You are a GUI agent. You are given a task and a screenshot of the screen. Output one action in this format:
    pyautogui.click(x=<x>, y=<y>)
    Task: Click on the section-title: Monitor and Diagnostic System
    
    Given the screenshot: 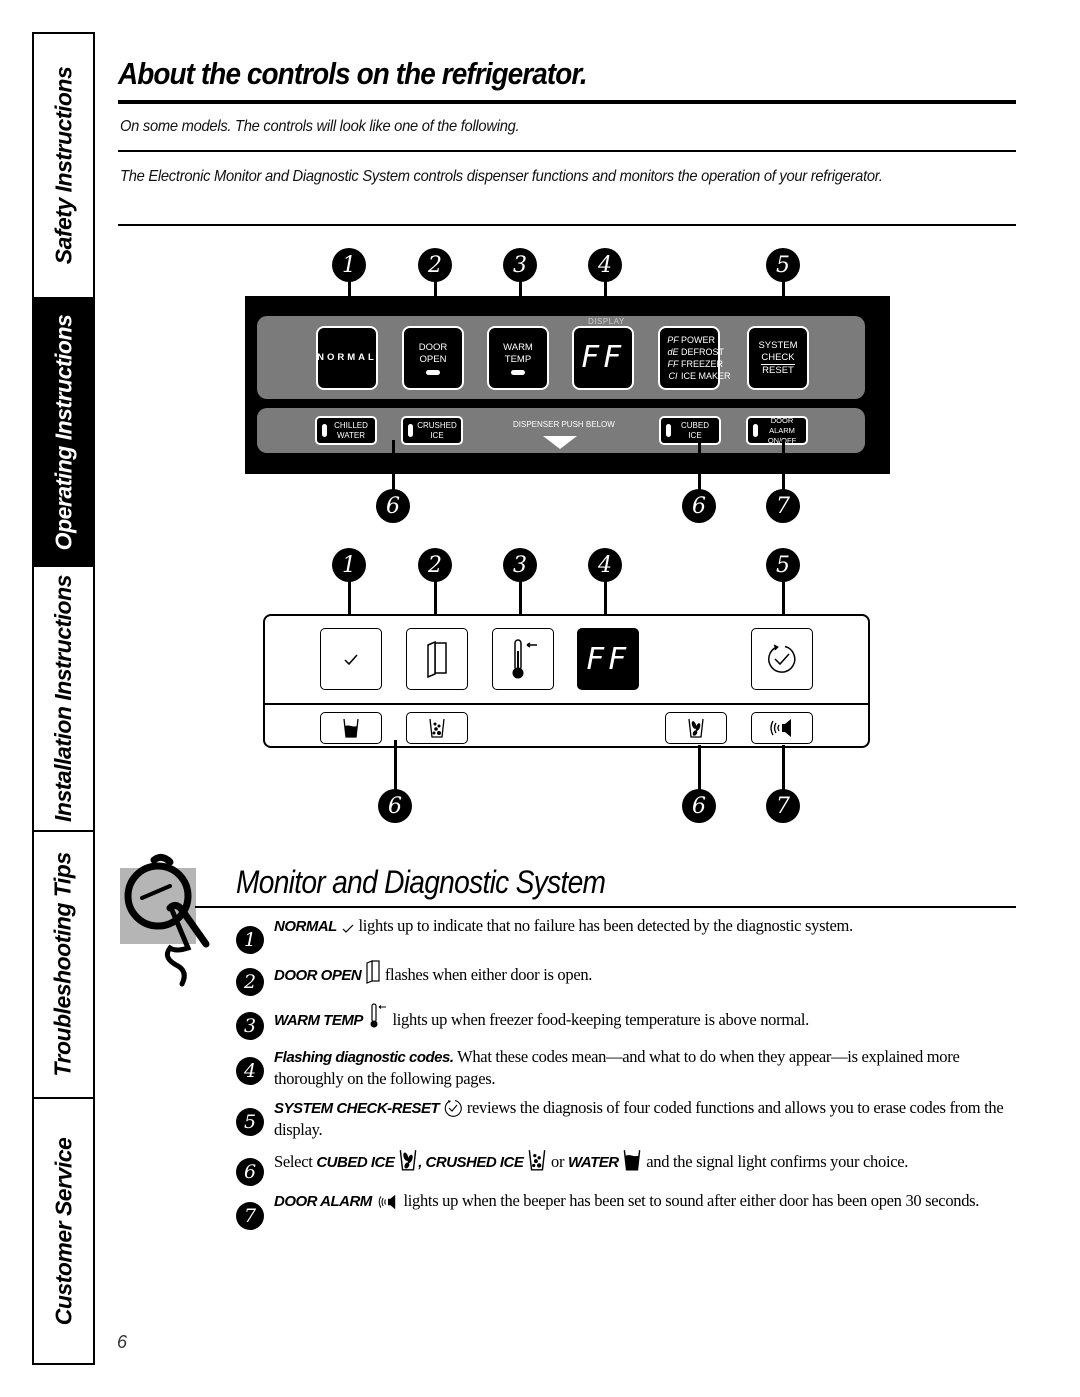 What is the action you would take?
    pyautogui.click(x=421, y=882)
    